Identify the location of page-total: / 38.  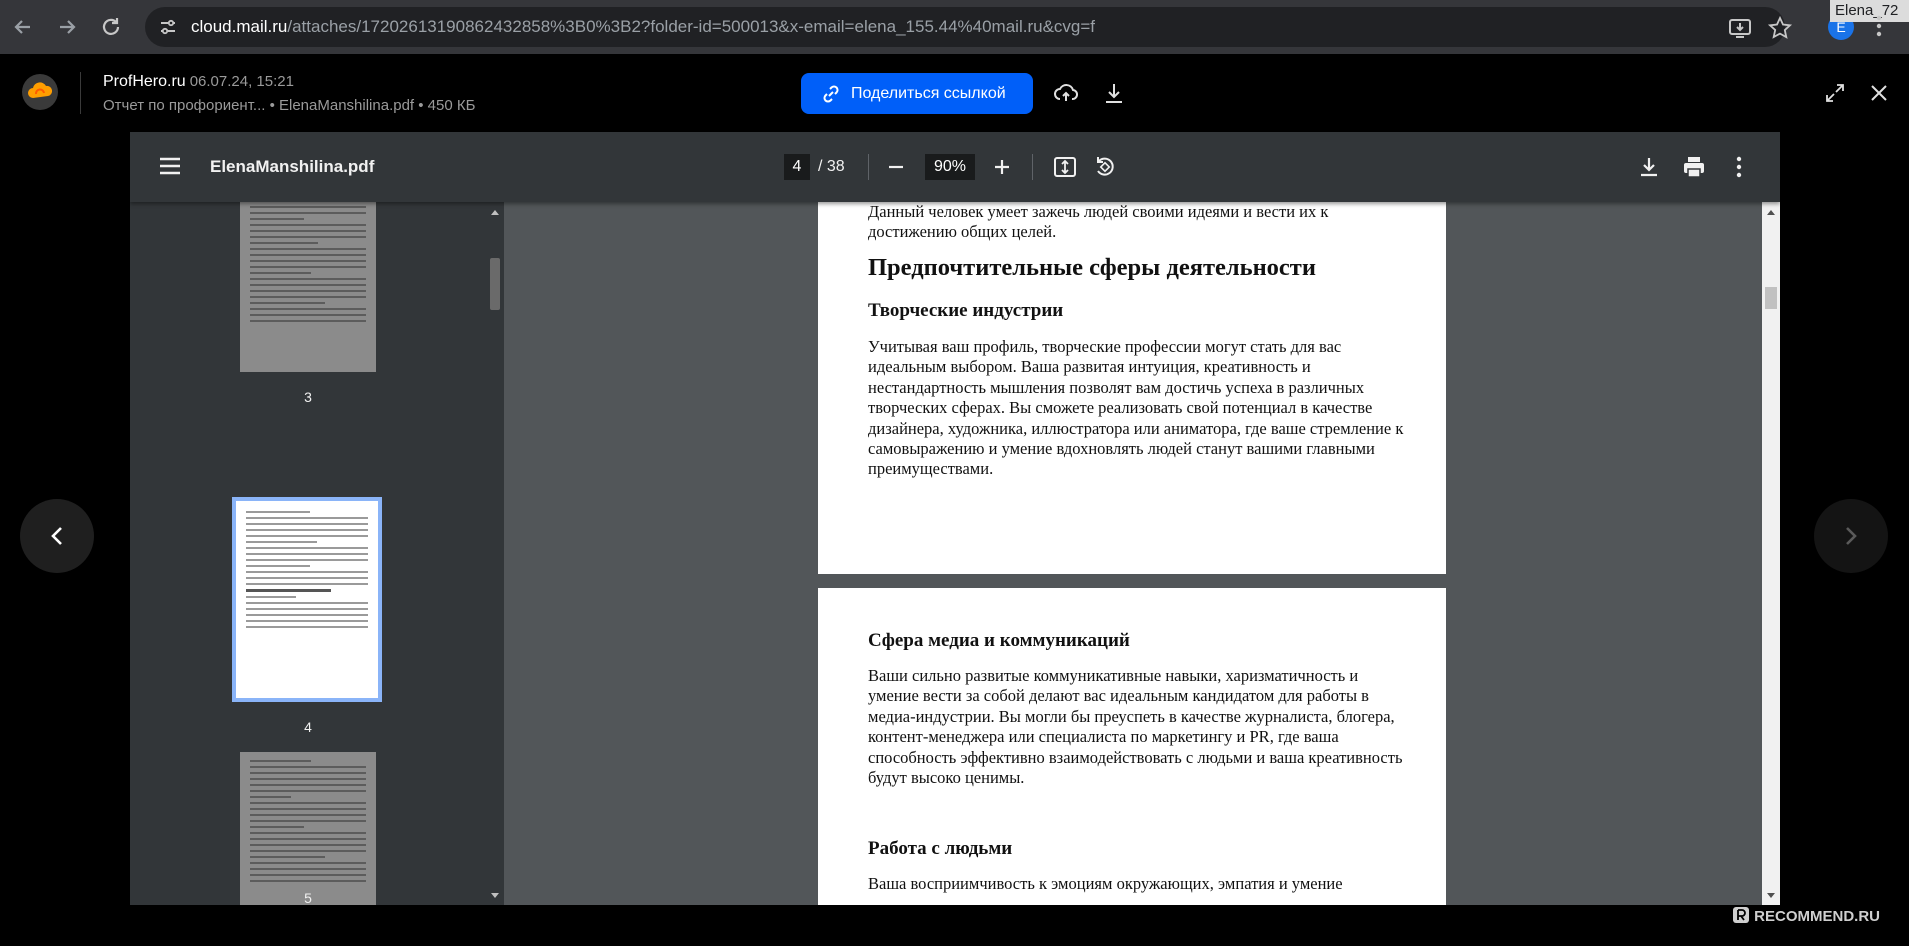
(831, 166).